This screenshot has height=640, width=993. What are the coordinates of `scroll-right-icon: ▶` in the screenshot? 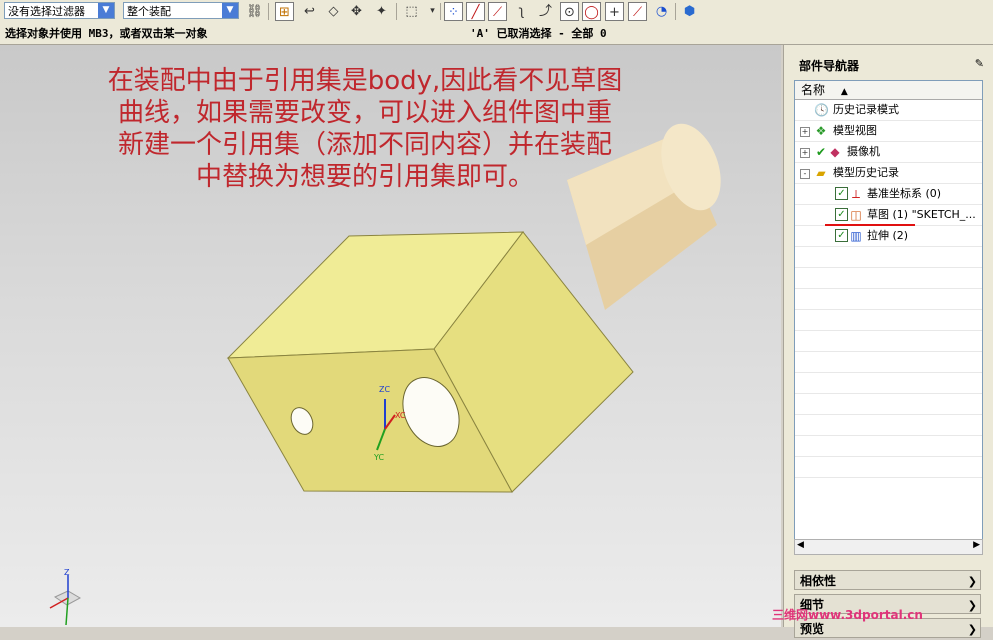 It's located at (976, 545).